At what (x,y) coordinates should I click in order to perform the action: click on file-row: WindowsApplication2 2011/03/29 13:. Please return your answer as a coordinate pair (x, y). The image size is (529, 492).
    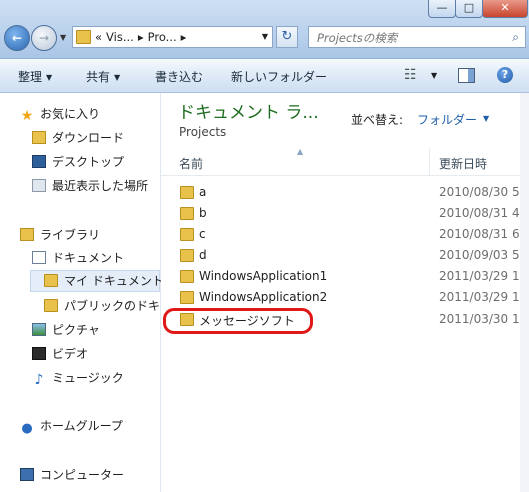
    Looking at the image, I should click on (345, 297).